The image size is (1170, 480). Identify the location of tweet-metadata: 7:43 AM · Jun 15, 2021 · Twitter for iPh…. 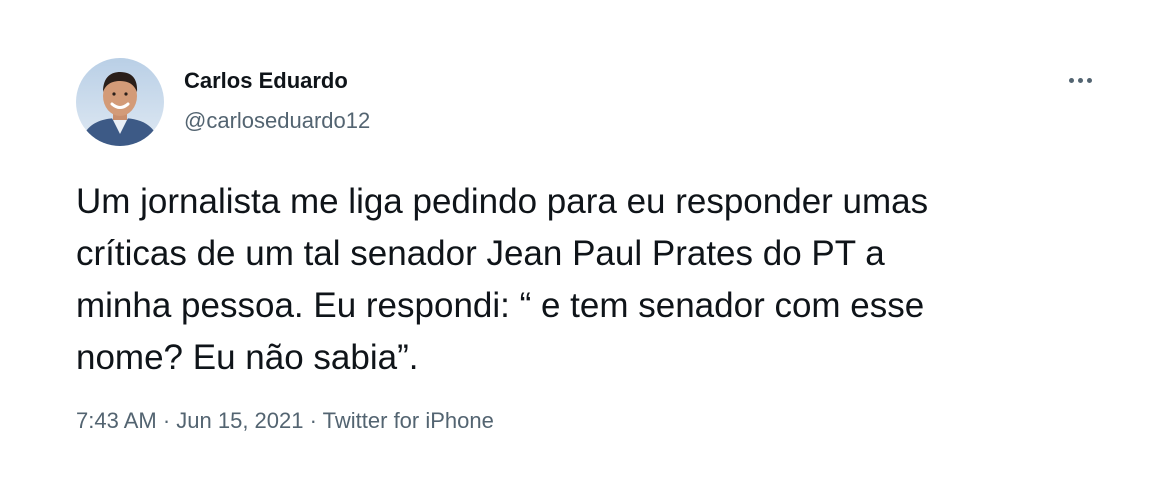
(285, 421).